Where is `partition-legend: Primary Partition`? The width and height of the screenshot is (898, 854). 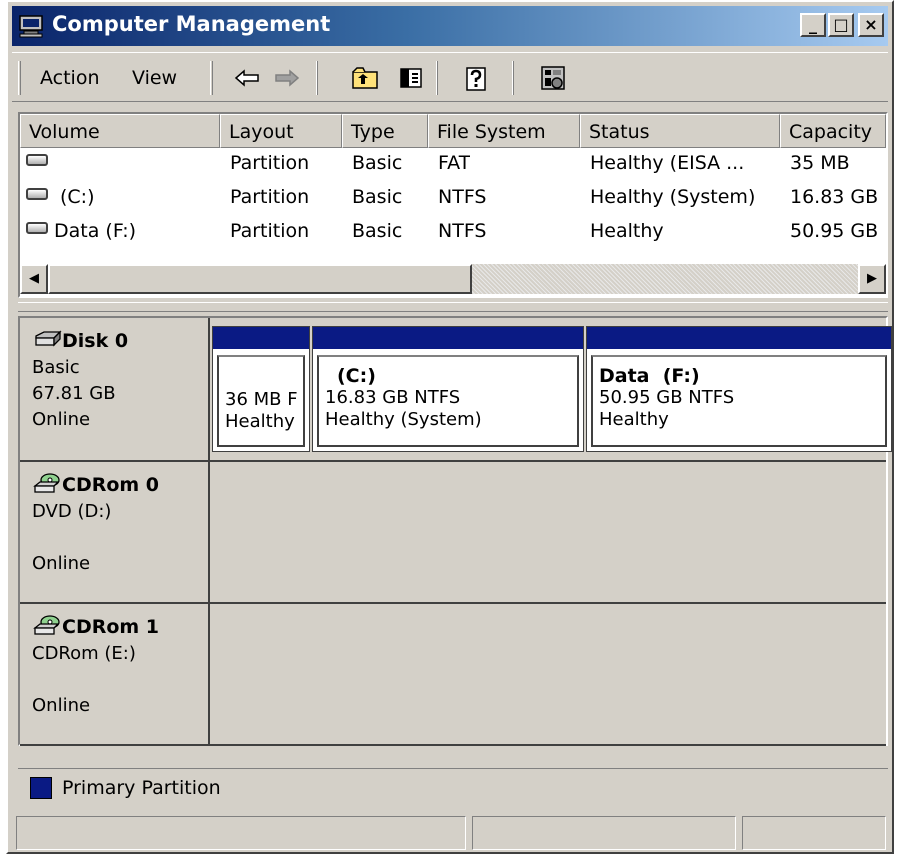
partition-legend: Primary Partition is located at coordinates (453, 788).